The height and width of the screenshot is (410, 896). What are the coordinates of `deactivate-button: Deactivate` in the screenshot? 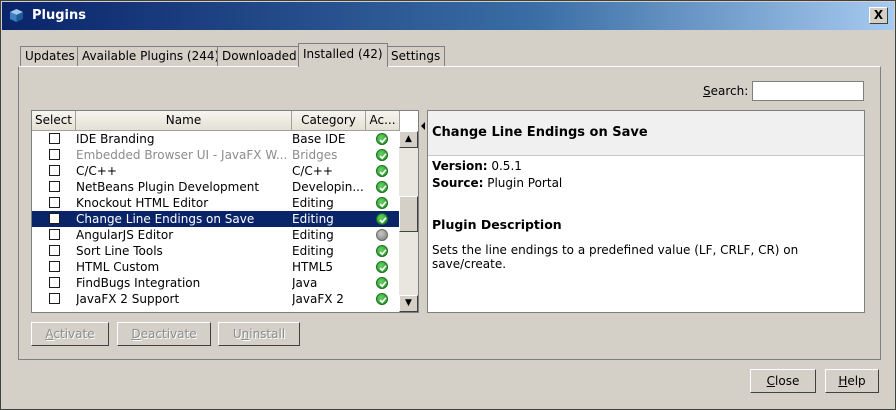 It's located at (164, 334).